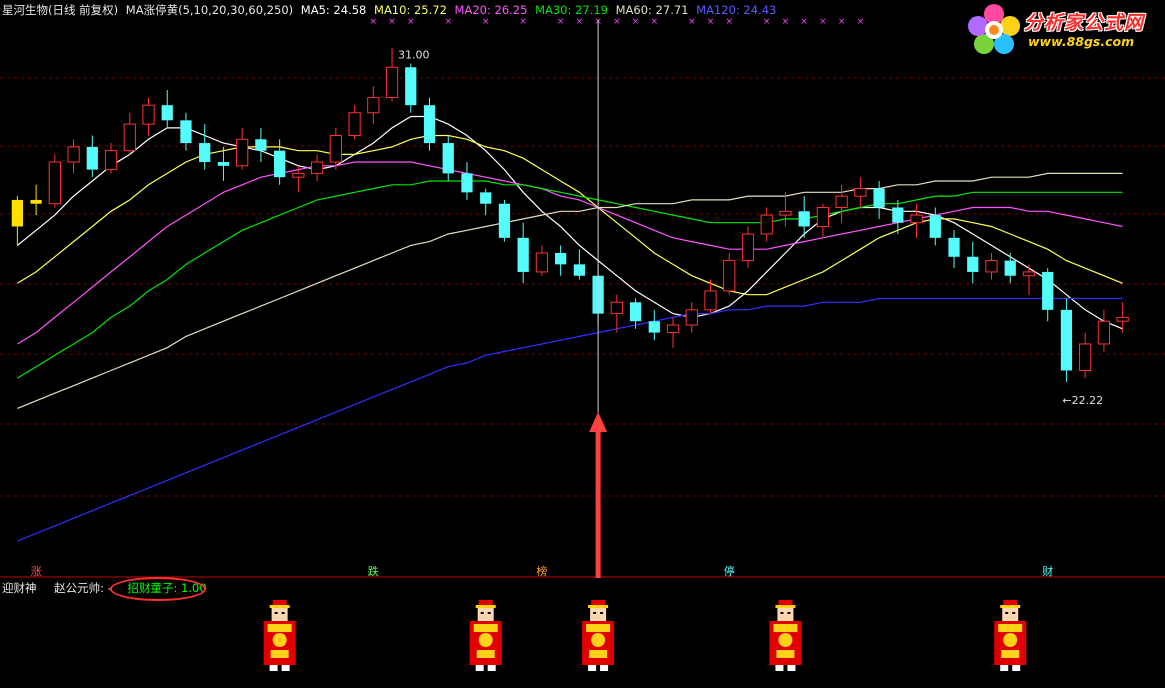  Describe the element at coordinates (571, 10) in the screenshot. I see `ma30-value: MA30: 27.19` at that location.